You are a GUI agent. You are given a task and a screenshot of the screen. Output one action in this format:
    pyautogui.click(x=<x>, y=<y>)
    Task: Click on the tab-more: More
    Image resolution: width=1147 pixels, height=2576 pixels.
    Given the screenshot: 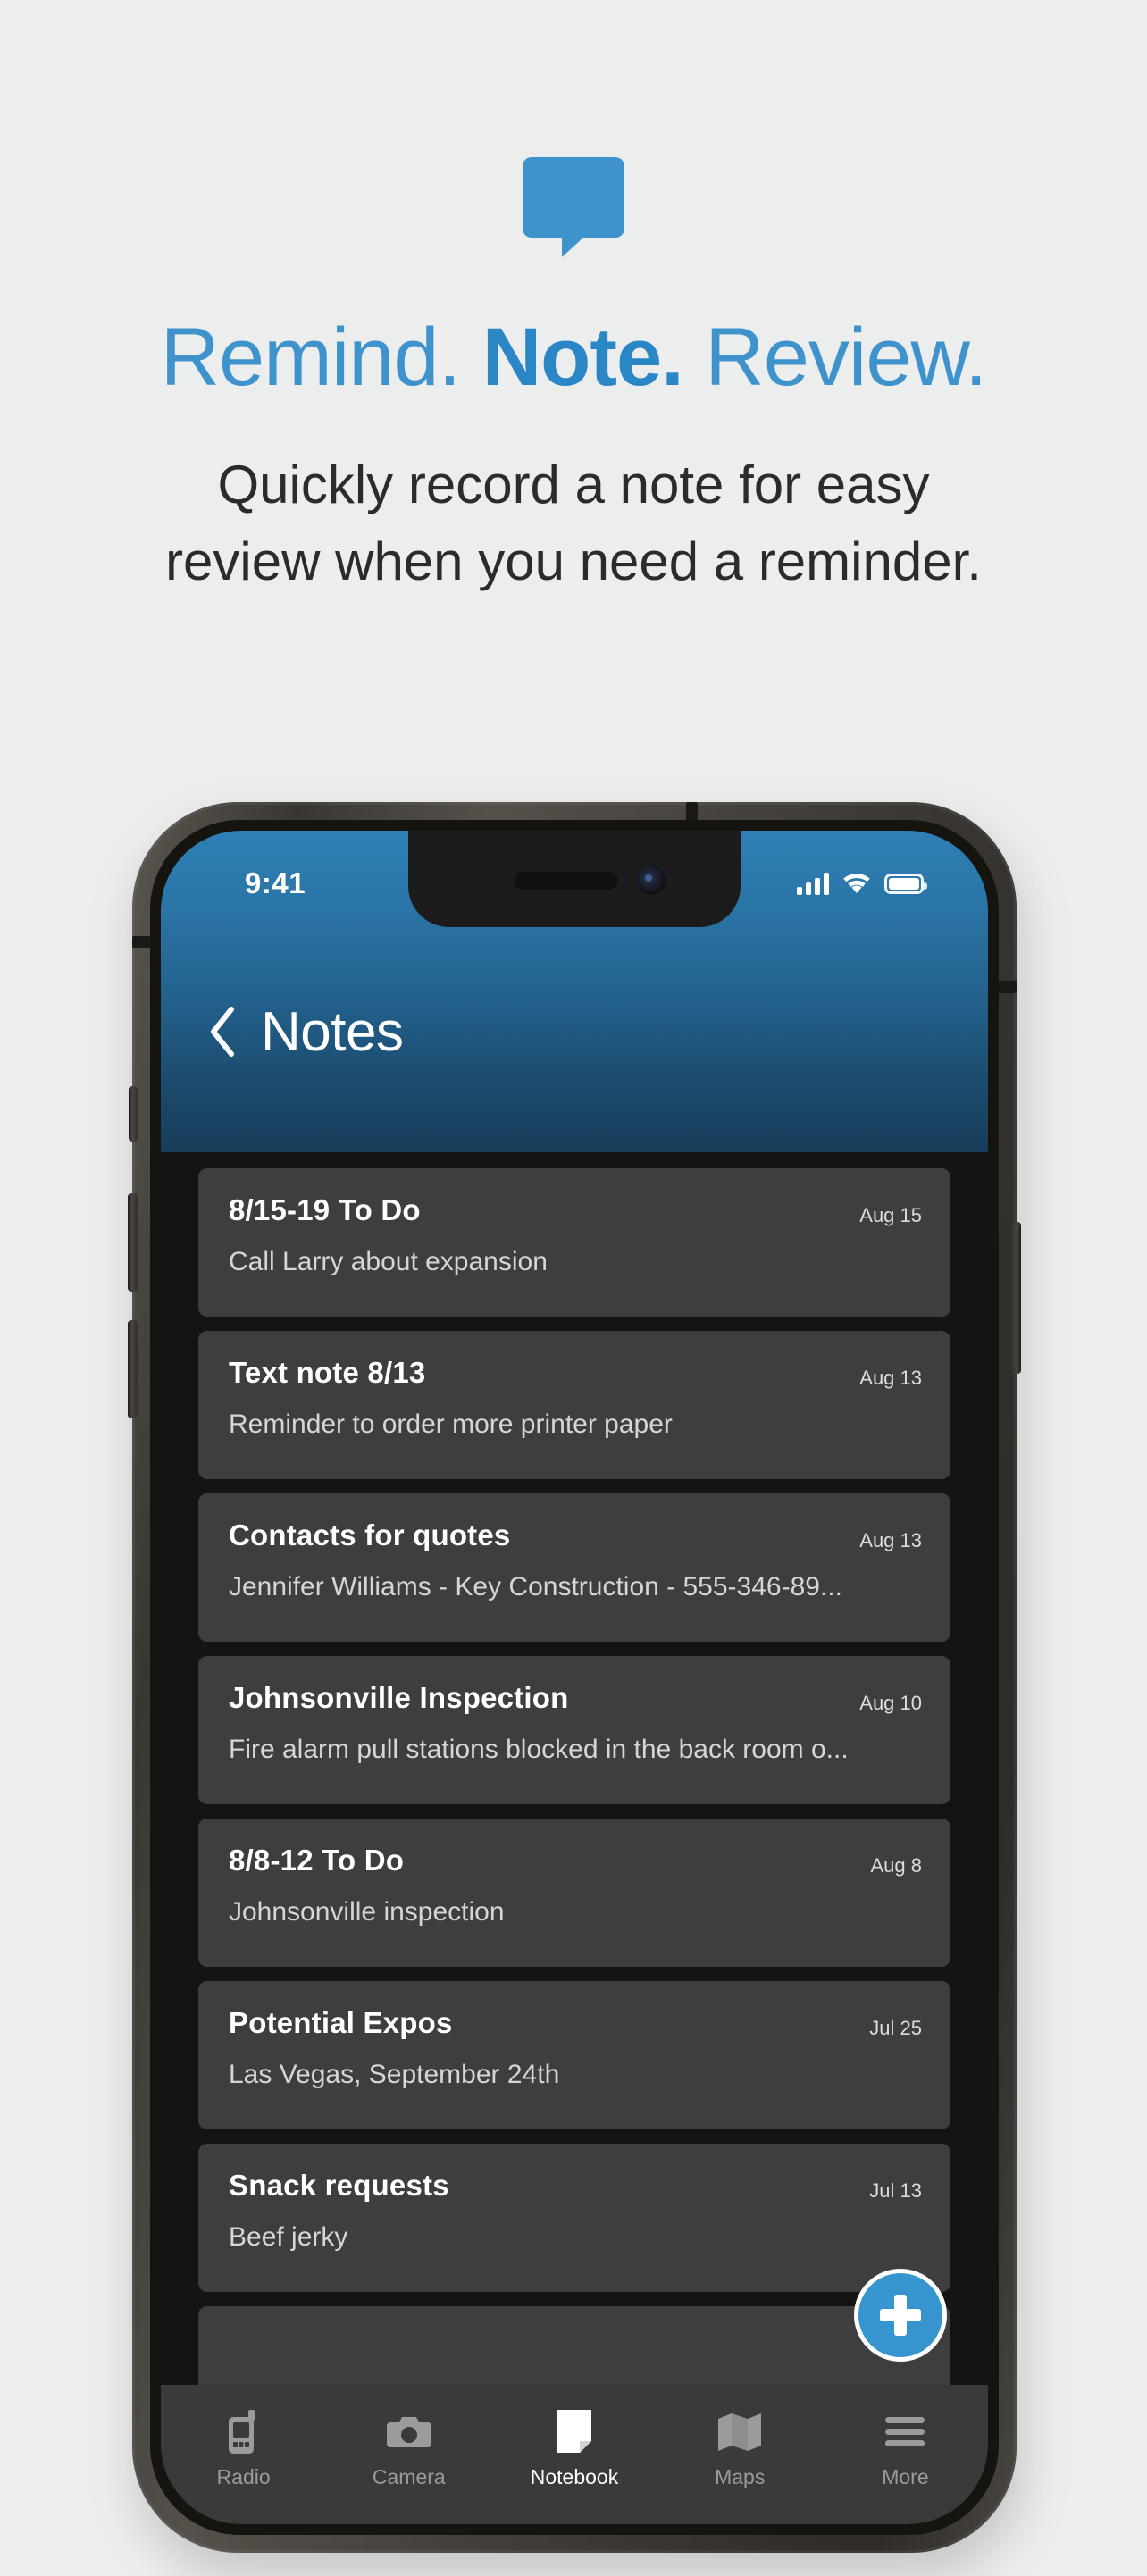 What is the action you would take?
    pyautogui.click(x=906, y=2455)
    